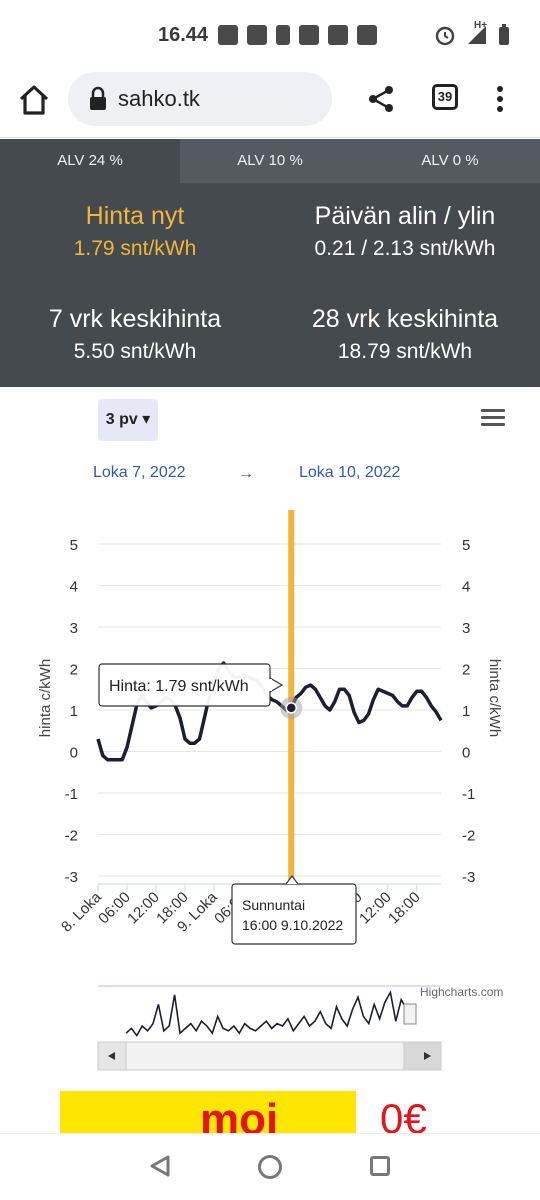 The image size is (540, 1200). I want to click on home-icon, so click(34, 100).